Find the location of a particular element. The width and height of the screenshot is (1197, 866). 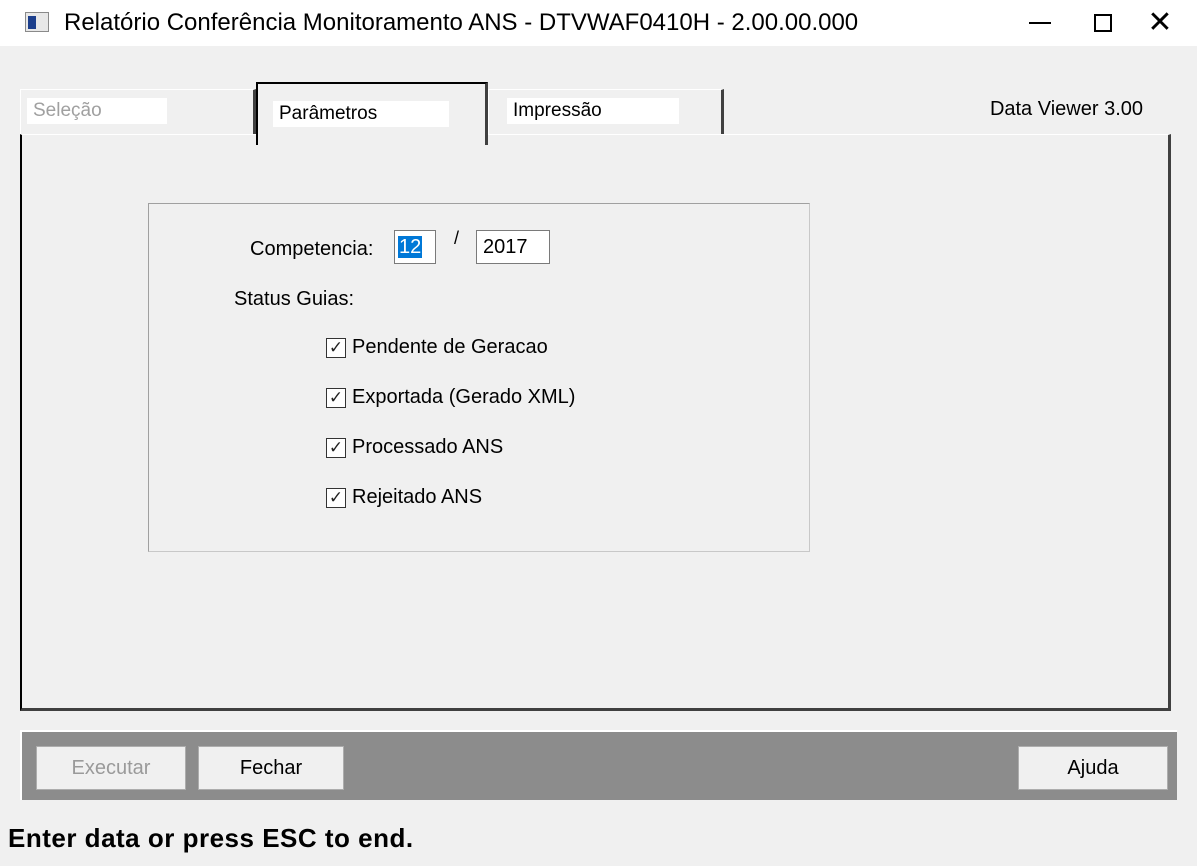

year-input: 2017 is located at coordinates (513, 247).